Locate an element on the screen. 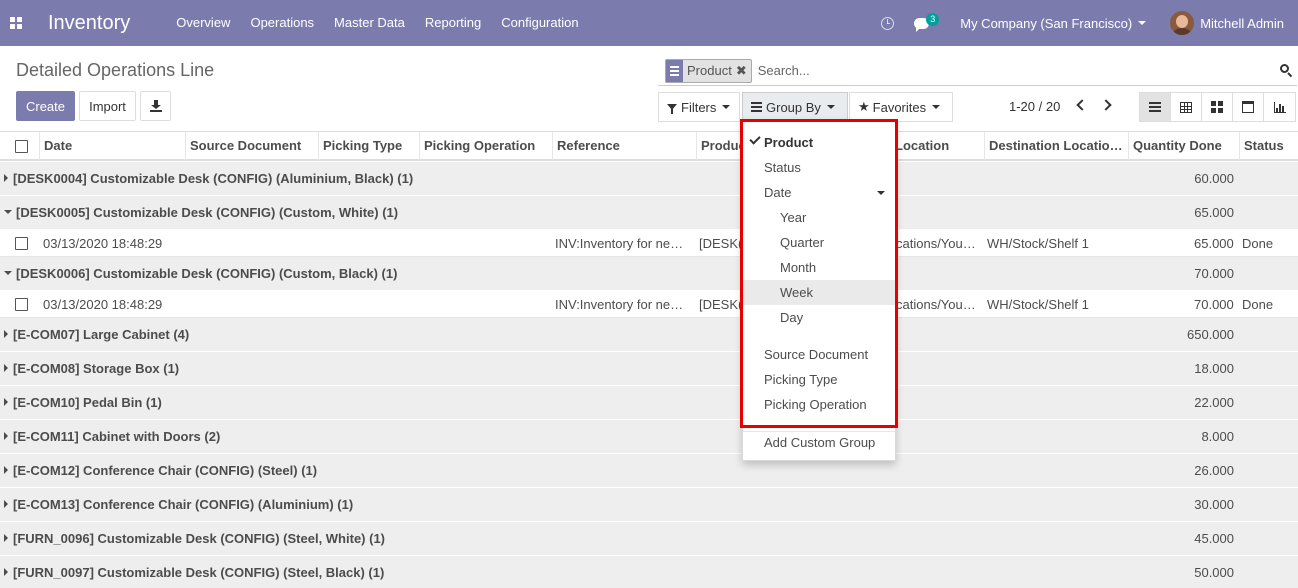 Image resolution: width=1298 pixels, height=588 pixels. add-custom-group-button: Add Custom Group is located at coordinates (819, 442).